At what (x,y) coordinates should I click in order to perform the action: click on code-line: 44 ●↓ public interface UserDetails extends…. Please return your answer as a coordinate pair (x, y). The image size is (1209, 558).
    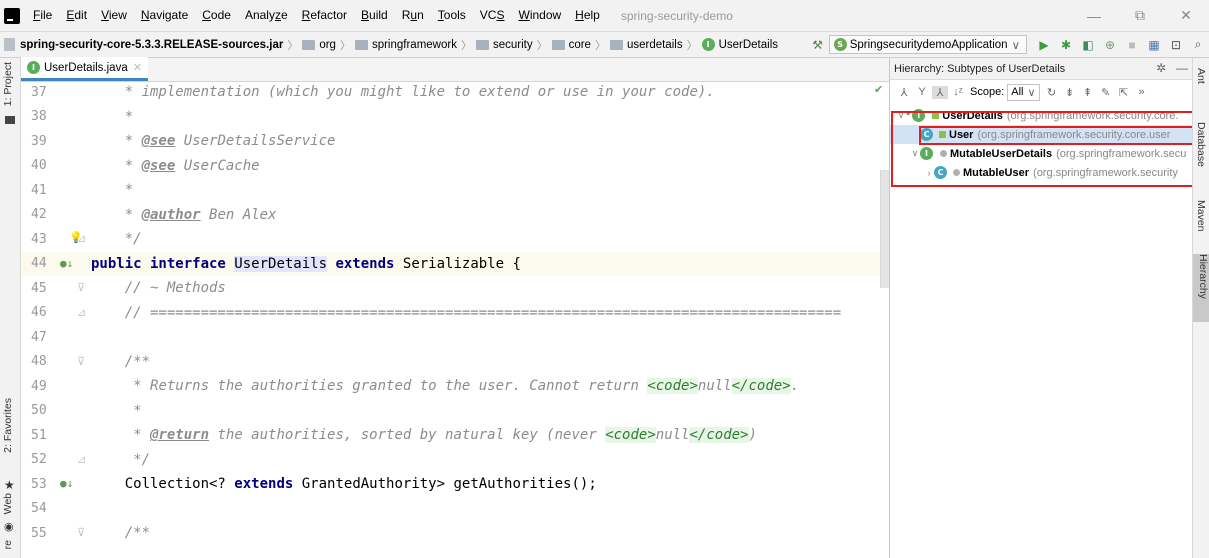
    Looking at the image, I should click on (455, 263).